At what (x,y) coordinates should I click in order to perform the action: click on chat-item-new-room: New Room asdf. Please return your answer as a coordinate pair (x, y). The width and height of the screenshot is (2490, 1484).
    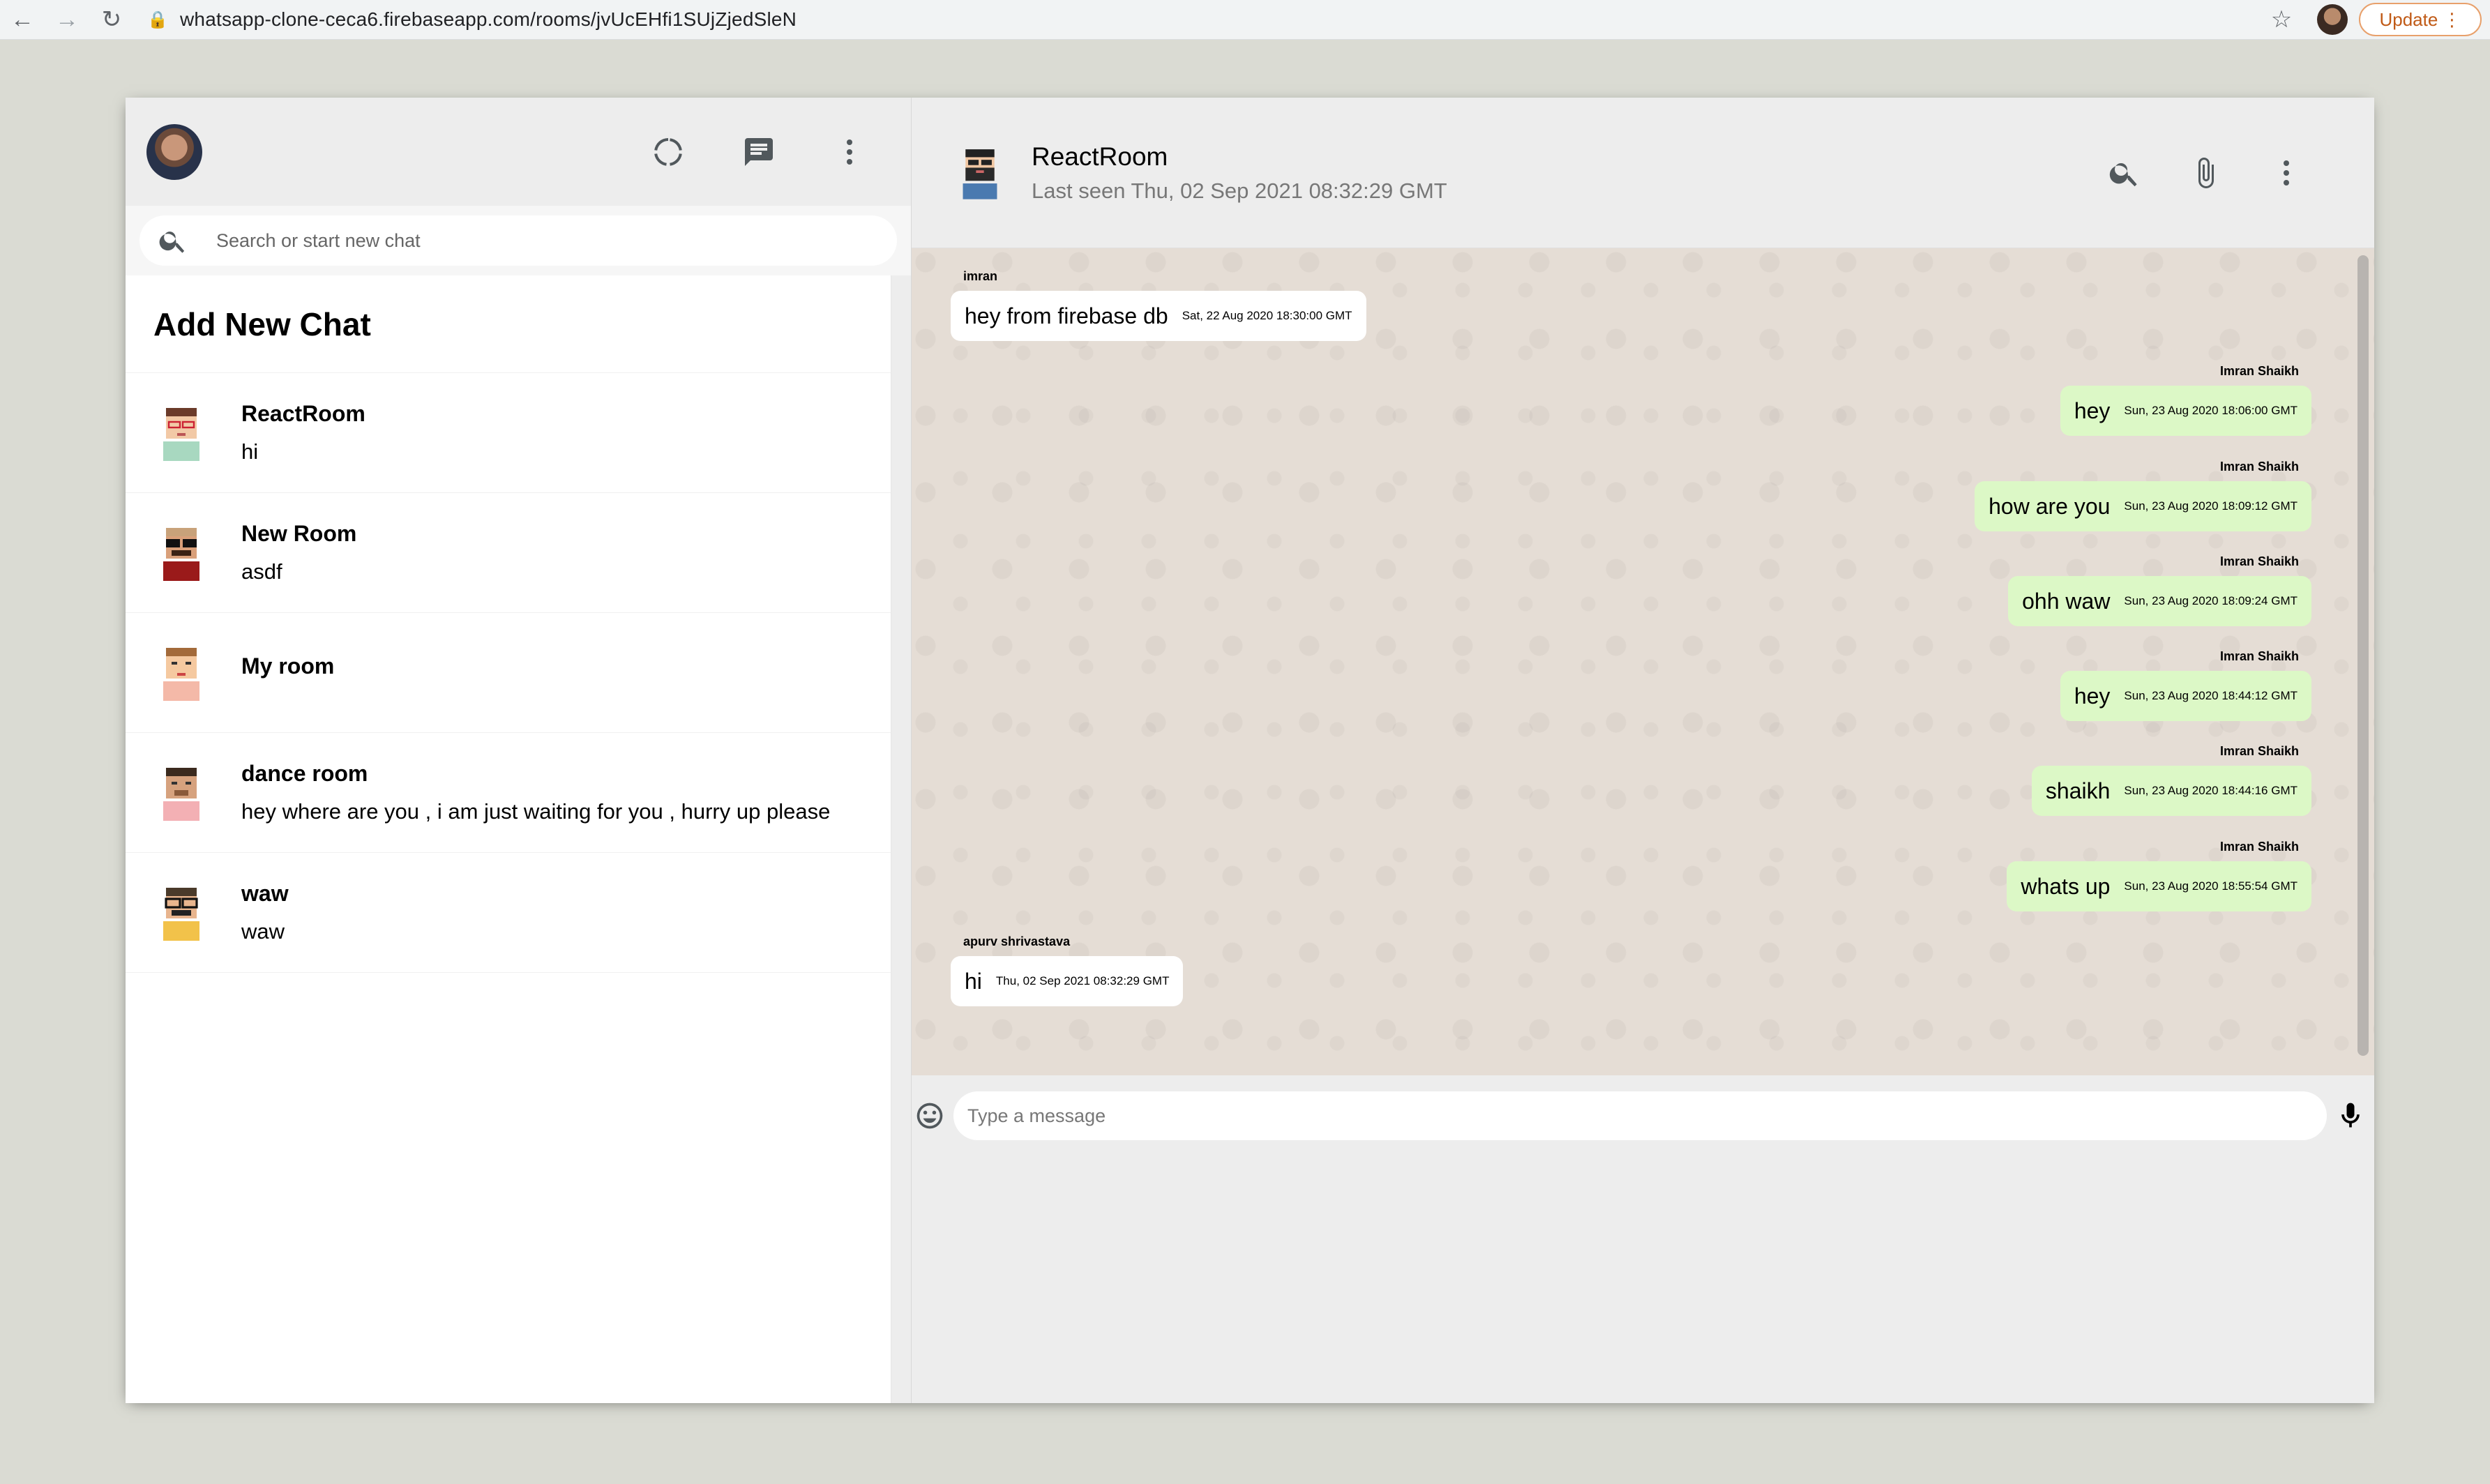
    Looking at the image, I should click on (508, 553).